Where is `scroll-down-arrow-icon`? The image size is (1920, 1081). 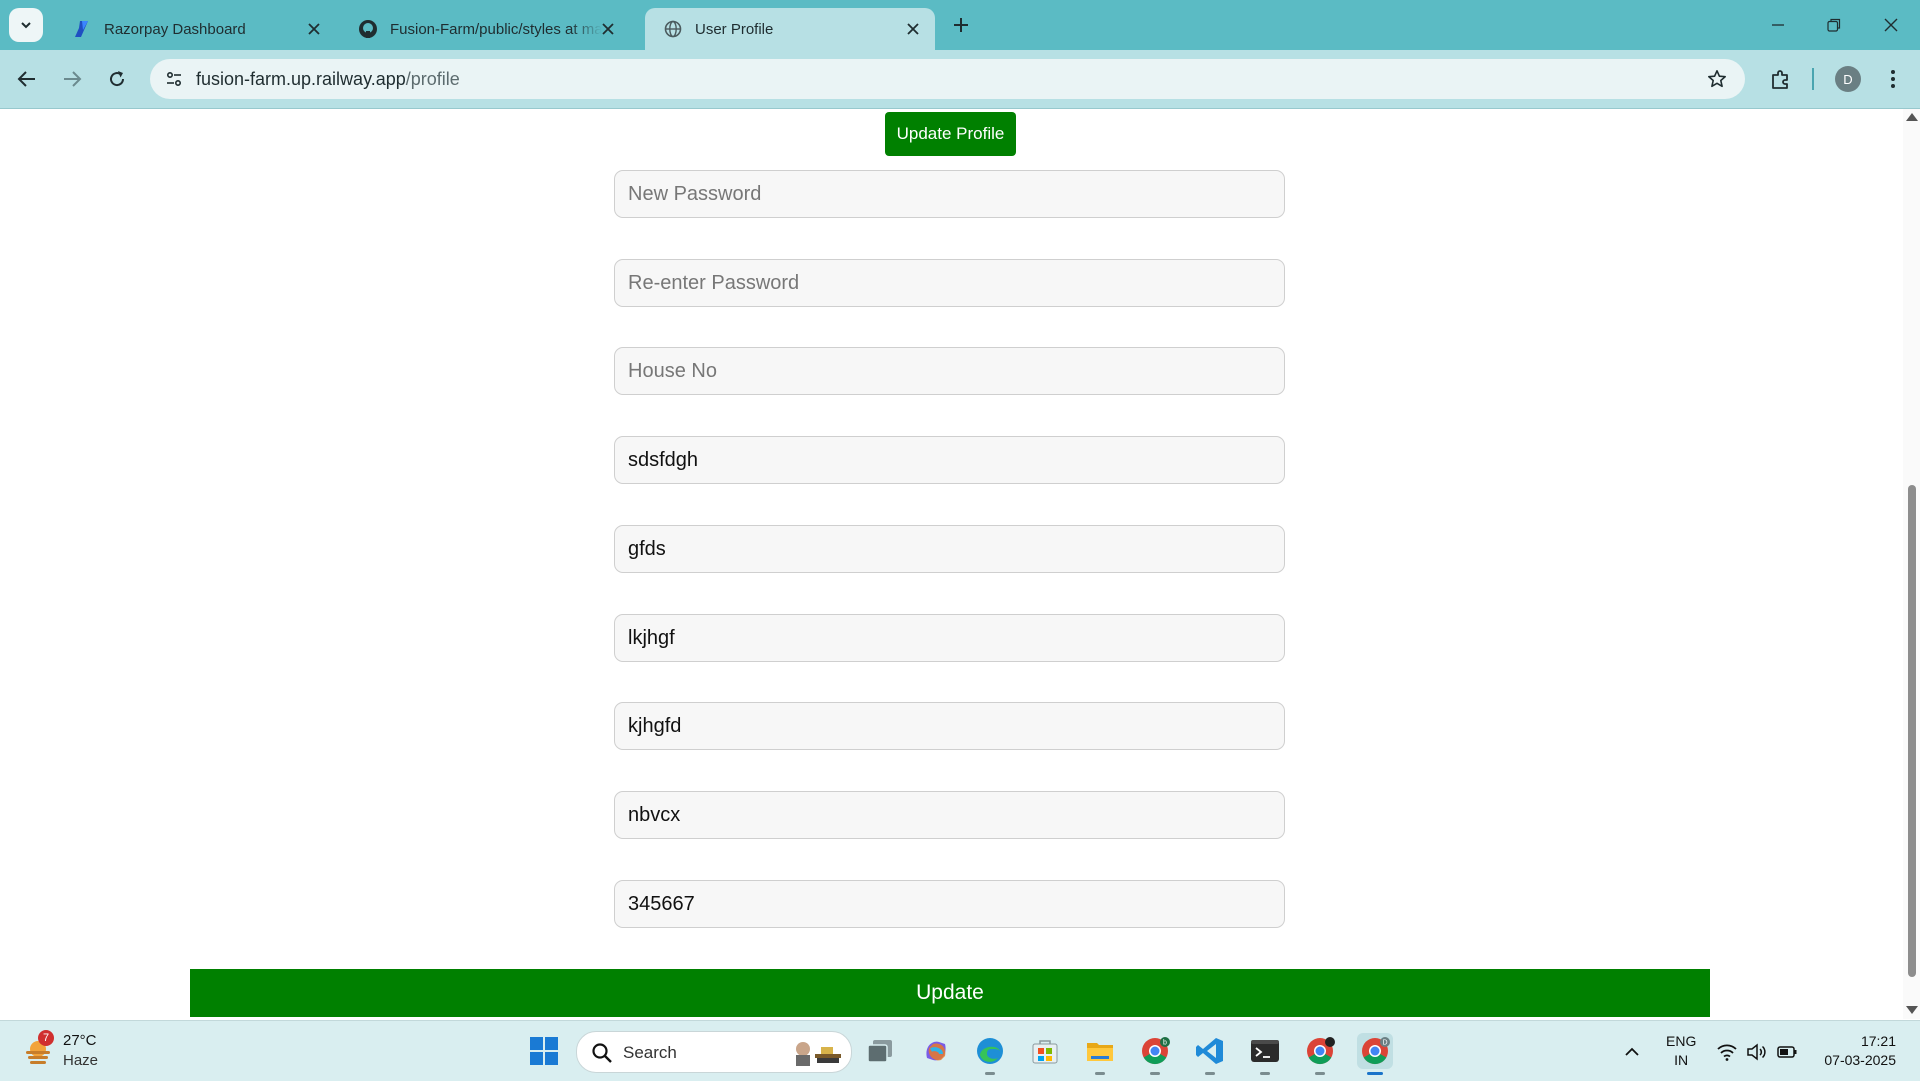 scroll-down-arrow-icon is located at coordinates (1912, 1010).